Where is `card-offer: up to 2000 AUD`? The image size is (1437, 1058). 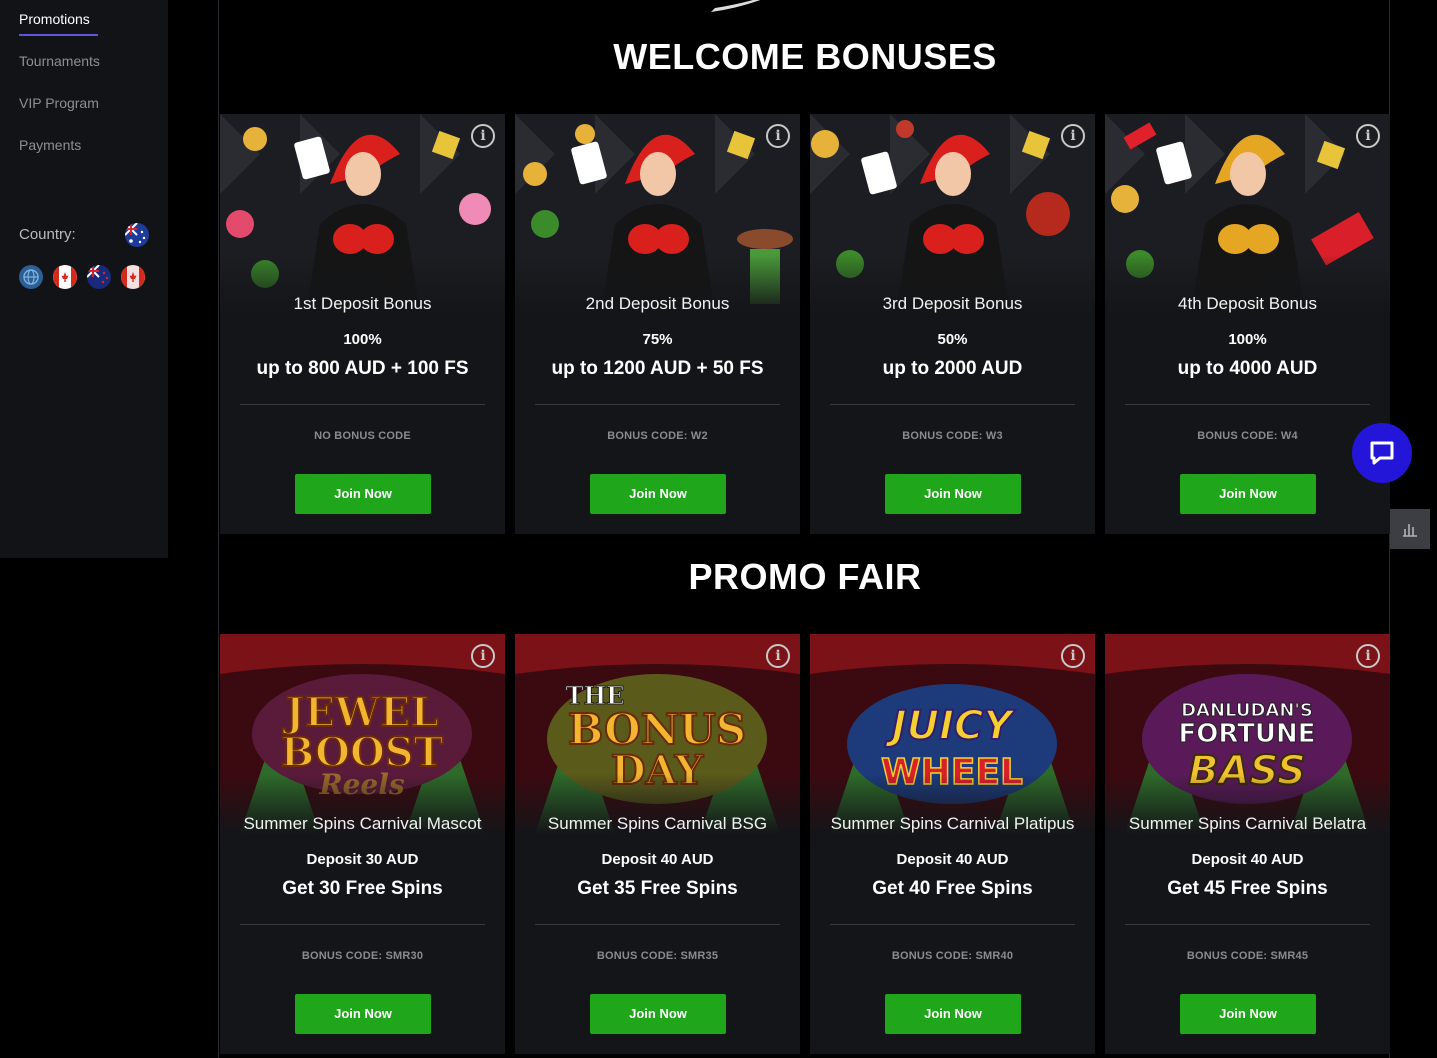
card-offer: up to 2000 AUD is located at coordinates (952, 368).